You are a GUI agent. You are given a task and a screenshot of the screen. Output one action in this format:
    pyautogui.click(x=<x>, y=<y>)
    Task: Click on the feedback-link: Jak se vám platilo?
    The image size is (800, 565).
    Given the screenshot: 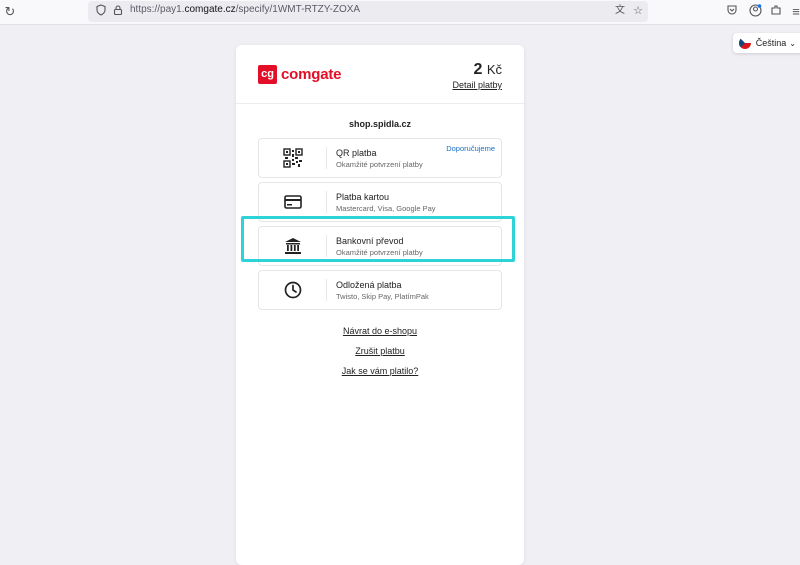 What is the action you would take?
    pyautogui.click(x=380, y=371)
    